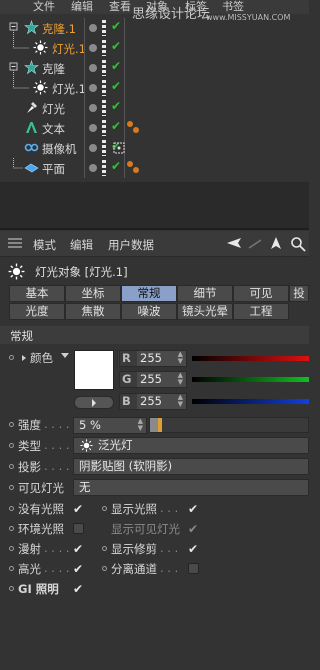 The height and width of the screenshot is (670, 320). Describe the element at coordinates (93, 311) in the screenshot. I see `tab-caustics: 焦散` at that location.